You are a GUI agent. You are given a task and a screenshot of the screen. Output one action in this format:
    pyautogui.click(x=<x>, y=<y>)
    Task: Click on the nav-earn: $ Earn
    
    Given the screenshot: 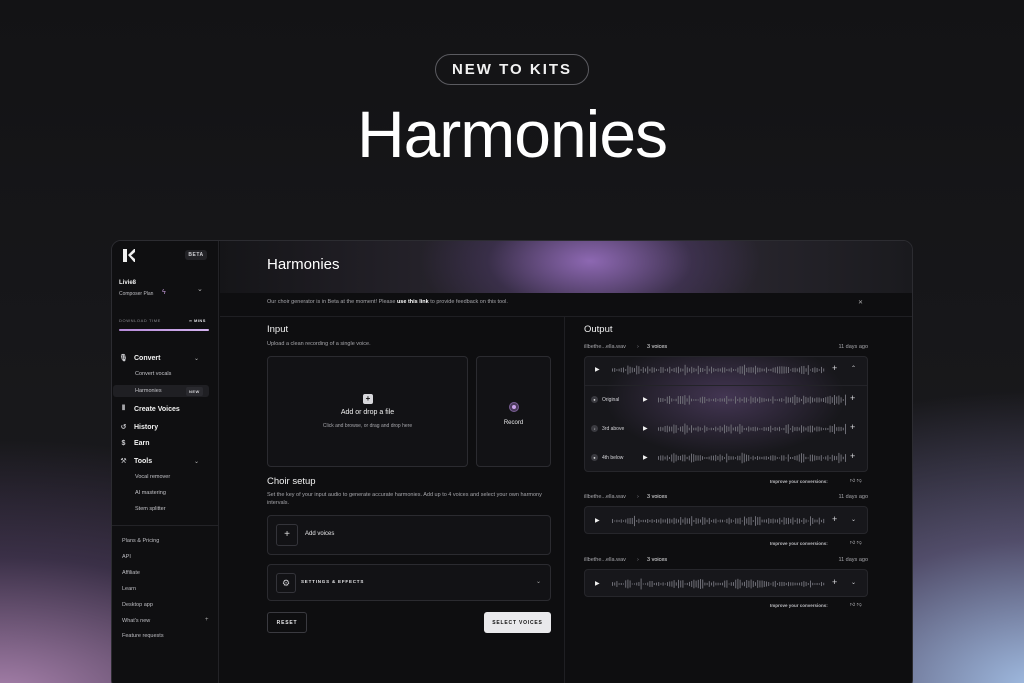 What is the action you would take?
    pyautogui.click(x=134, y=443)
    